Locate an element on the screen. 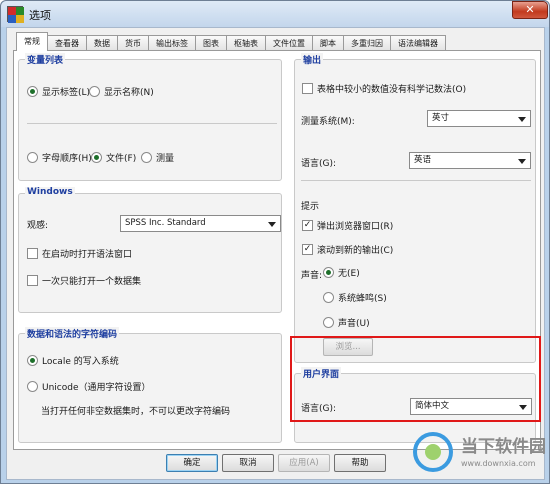  locale-option: Locale 的写入系统 is located at coordinates (73, 360).